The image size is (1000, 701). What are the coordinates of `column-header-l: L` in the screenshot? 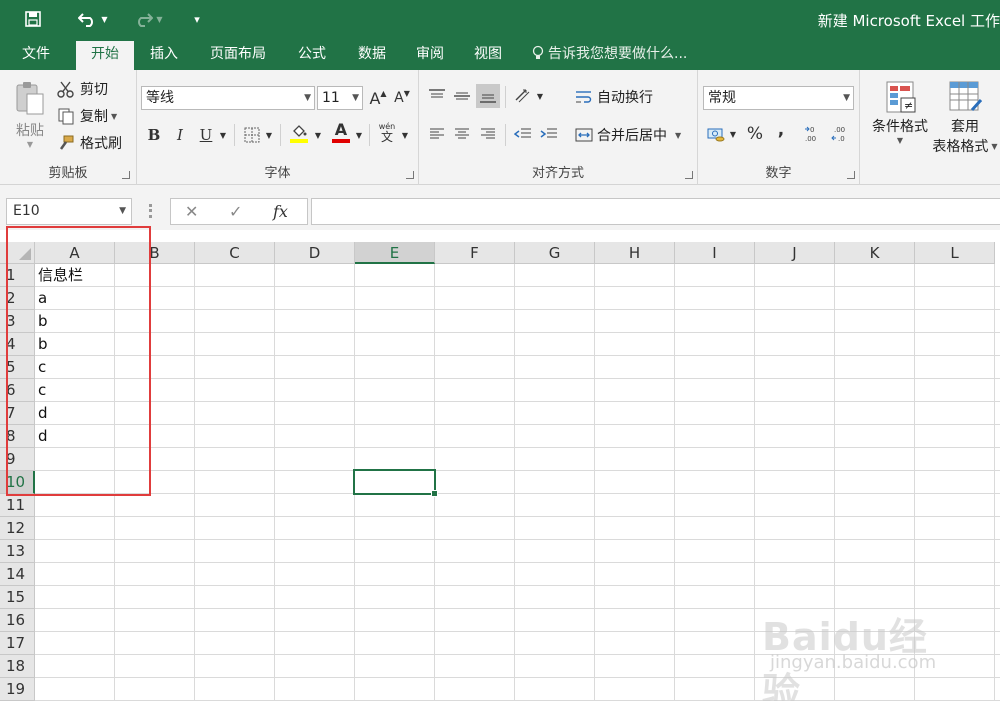 It's located at (955, 253).